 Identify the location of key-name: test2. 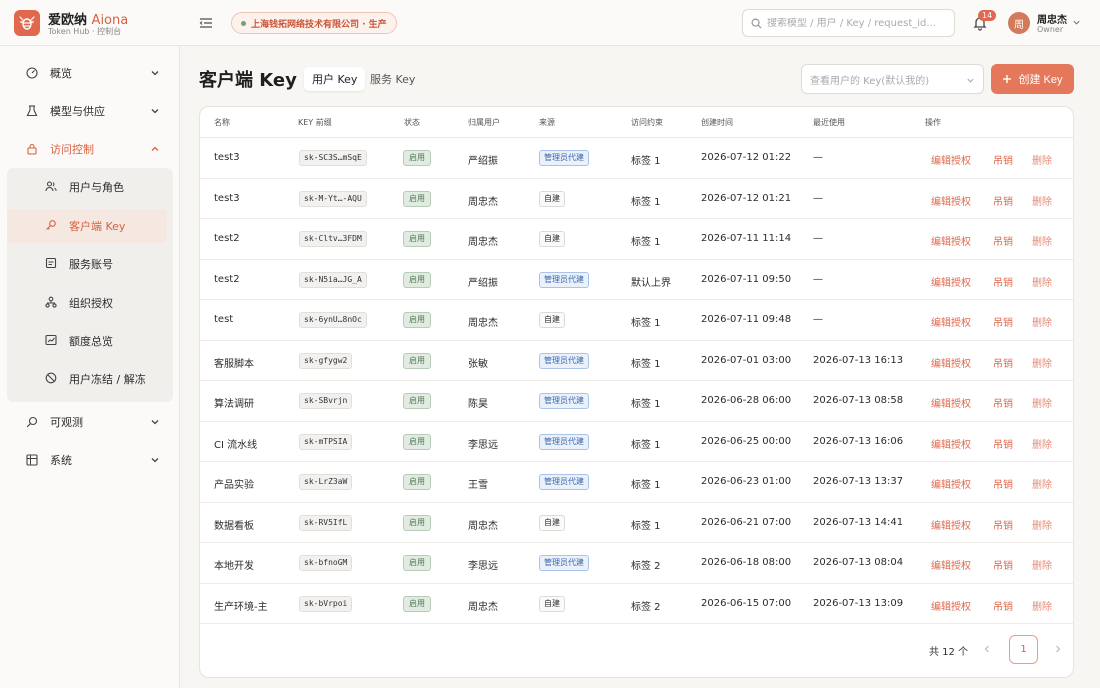
(227, 238).